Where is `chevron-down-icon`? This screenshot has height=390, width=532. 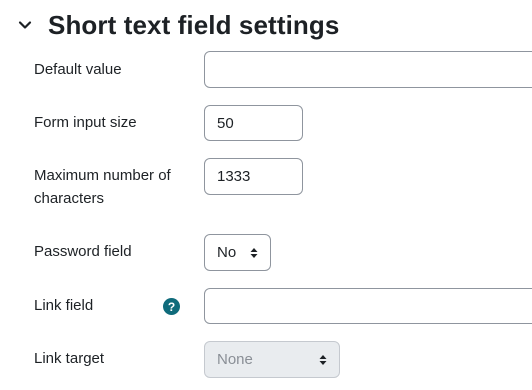
chevron-down-icon is located at coordinates (25, 25).